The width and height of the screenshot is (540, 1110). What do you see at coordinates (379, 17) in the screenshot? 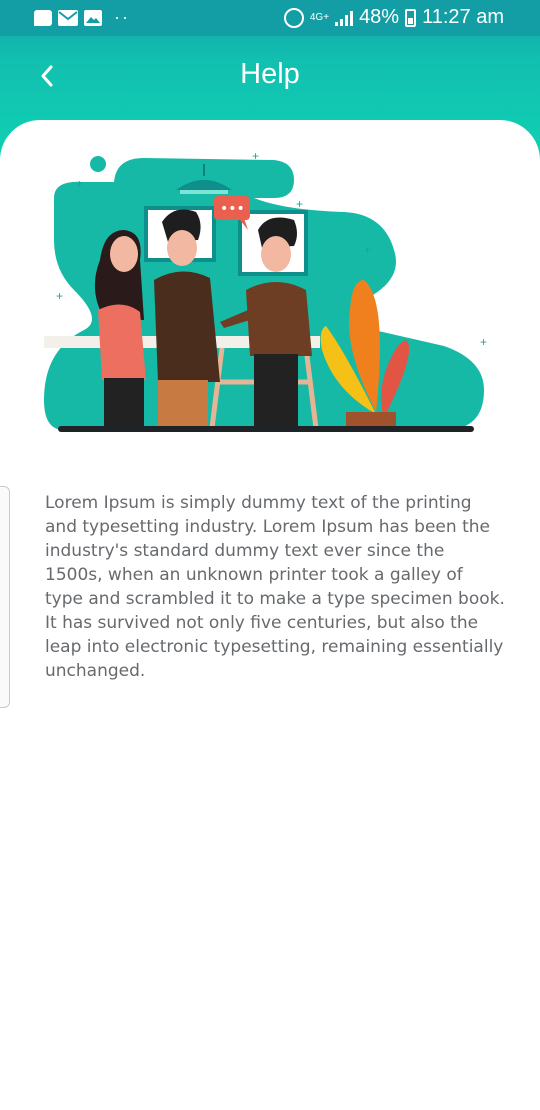
I see `battery-percent: 48%` at bounding box center [379, 17].